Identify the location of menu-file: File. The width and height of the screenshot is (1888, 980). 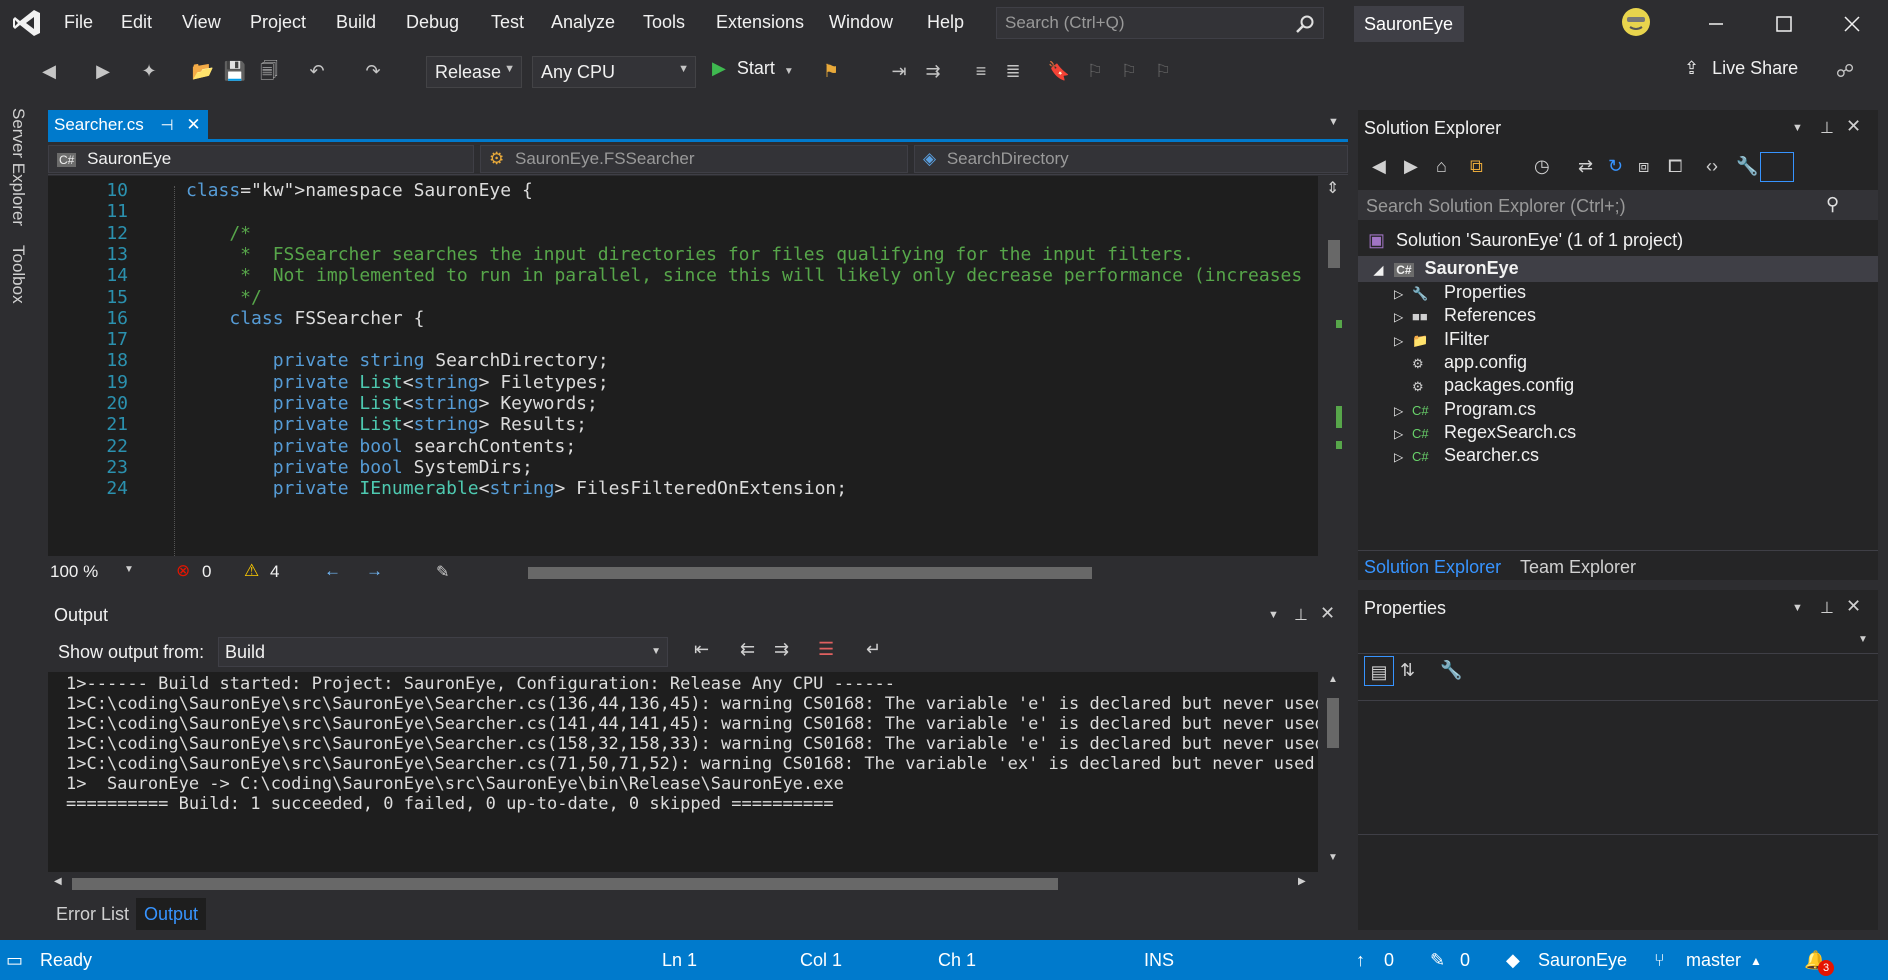
(78, 22).